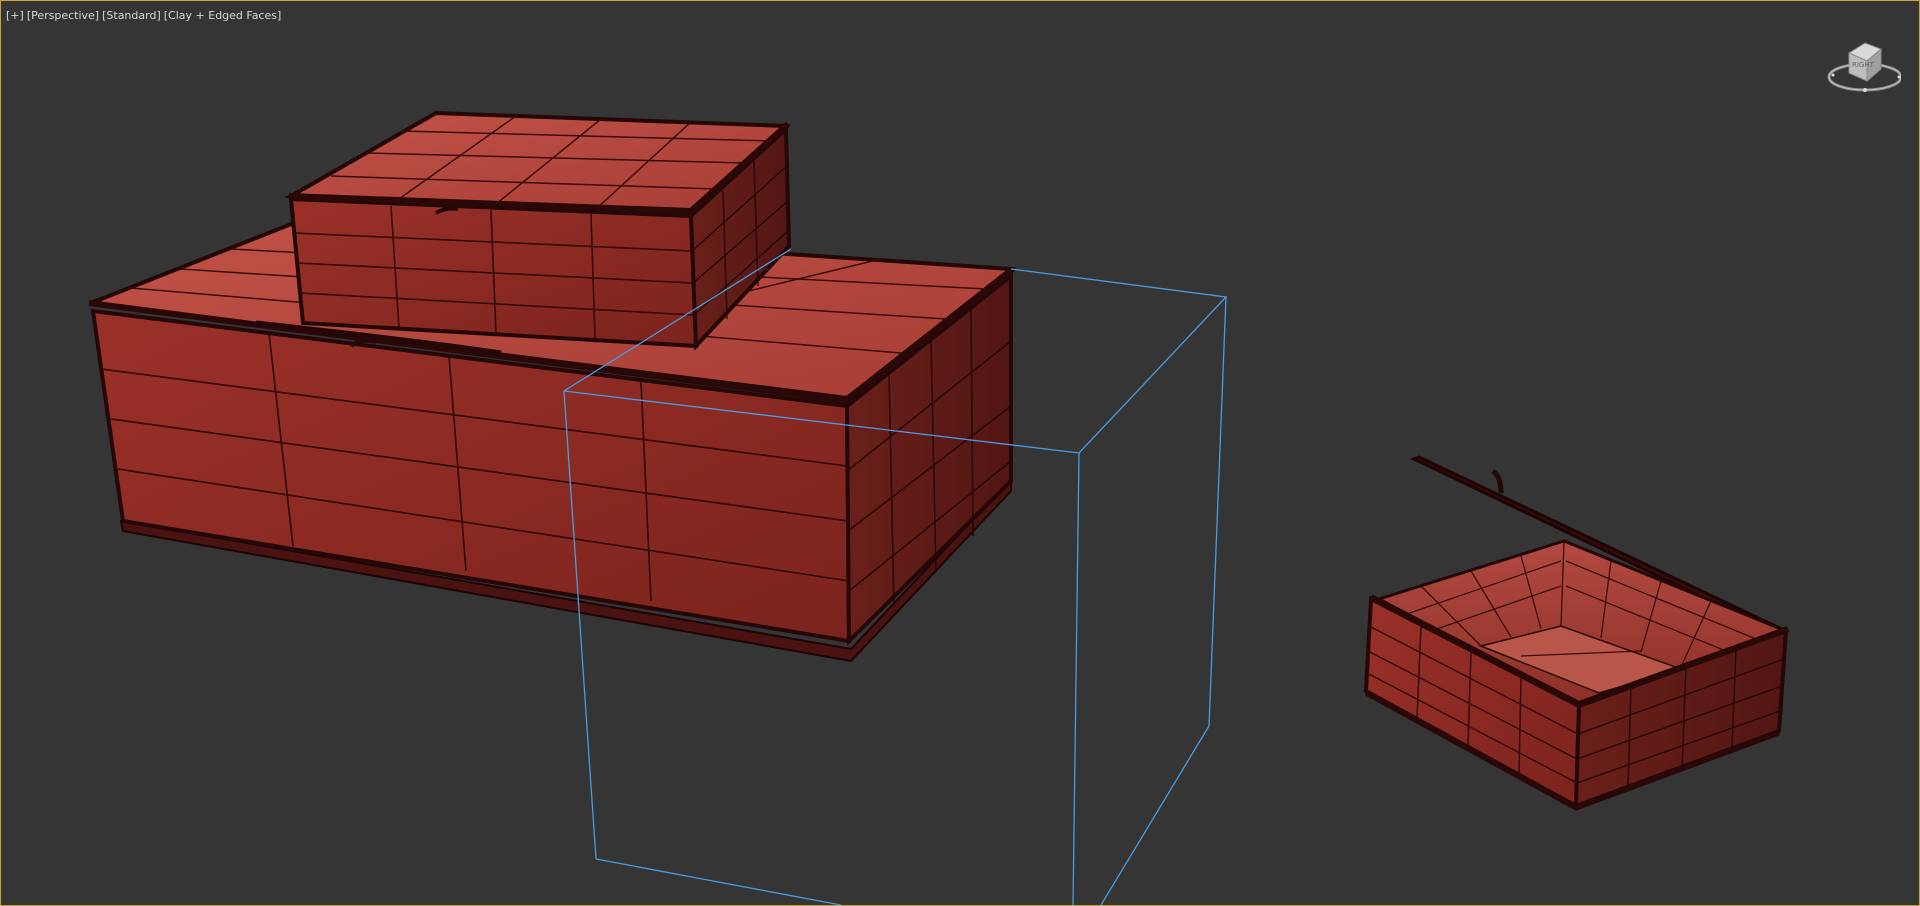  I want to click on viewcube-face-label: RIGHT, so click(1863, 65).